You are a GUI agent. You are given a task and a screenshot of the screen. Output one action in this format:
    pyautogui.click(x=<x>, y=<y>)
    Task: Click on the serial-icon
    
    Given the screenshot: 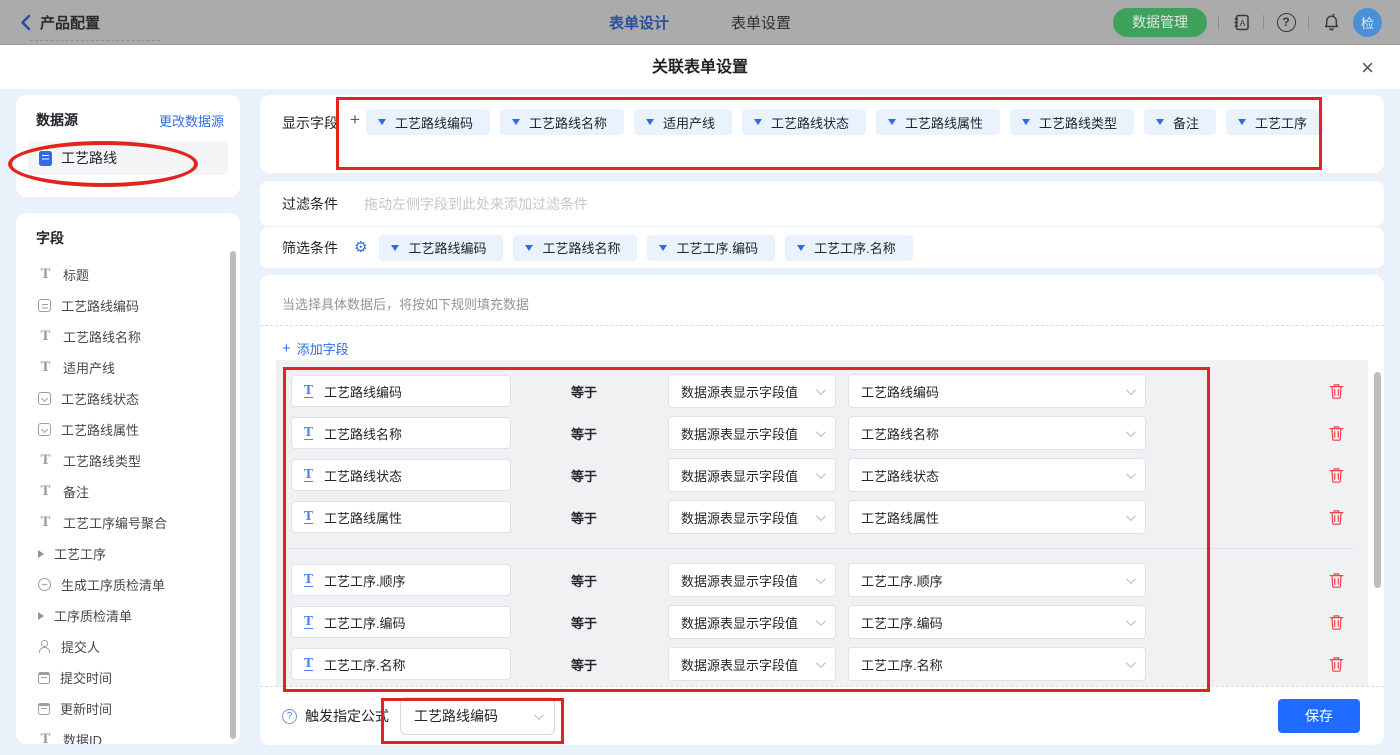 What is the action you would take?
    pyautogui.click(x=44, y=305)
    